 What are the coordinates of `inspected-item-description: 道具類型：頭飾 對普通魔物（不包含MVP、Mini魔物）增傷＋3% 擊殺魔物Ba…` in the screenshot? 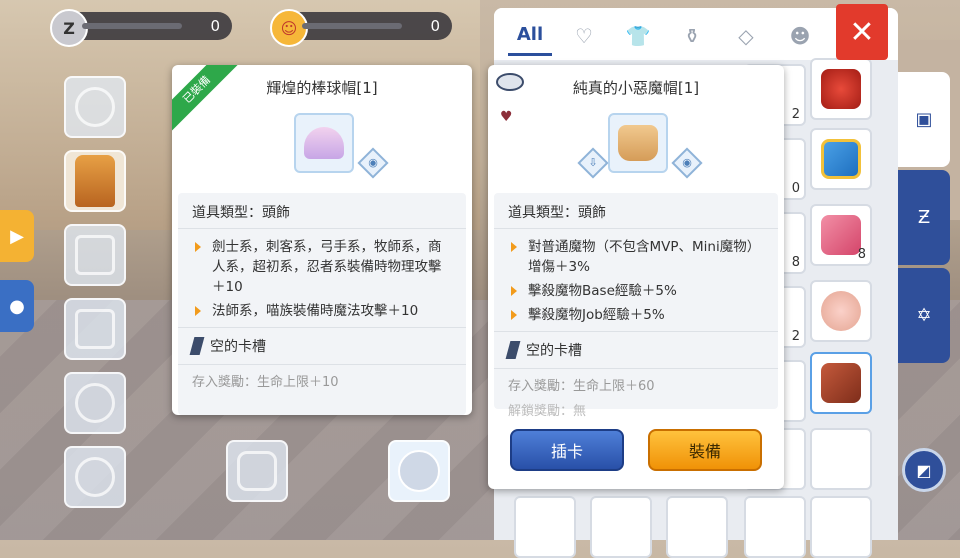 It's located at (636, 306).